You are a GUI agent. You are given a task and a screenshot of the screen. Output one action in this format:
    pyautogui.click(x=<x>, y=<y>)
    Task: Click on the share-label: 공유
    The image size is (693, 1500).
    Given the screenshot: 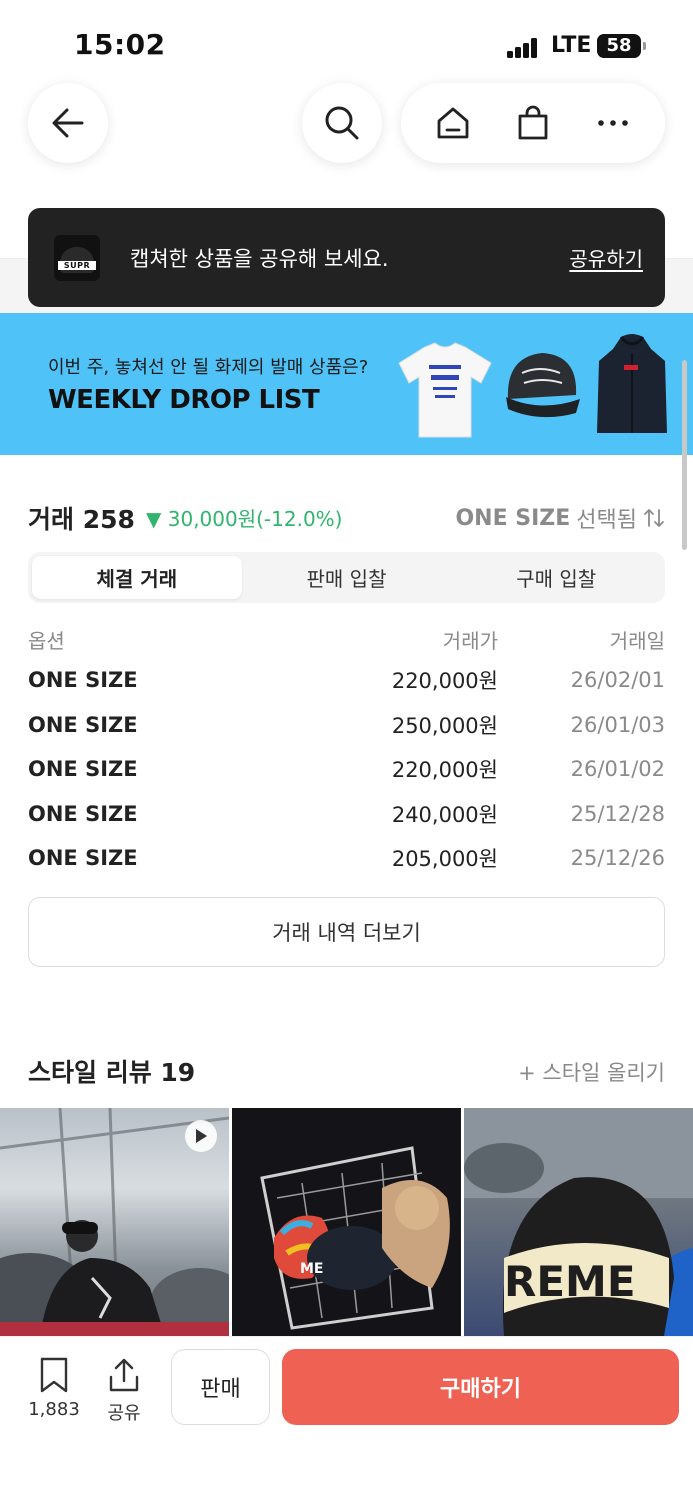 What is the action you would take?
    pyautogui.click(x=124, y=1413)
    